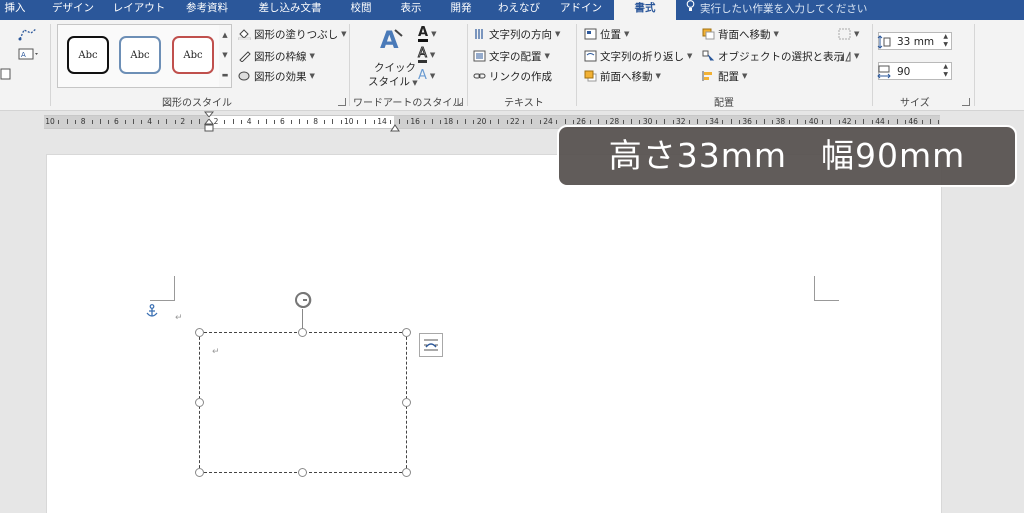 Image resolution: width=1024 pixels, height=513 pixels. What do you see at coordinates (225, 56) in the screenshot?
I see `gallery-scroll-buttons: ▲ ▼ ▬` at bounding box center [225, 56].